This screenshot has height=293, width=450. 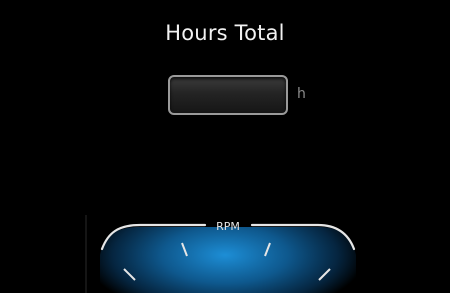 What do you see at coordinates (225, 33) in the screenshot?
I see `page-title: Hours Total` at bounding box center [225, 33].